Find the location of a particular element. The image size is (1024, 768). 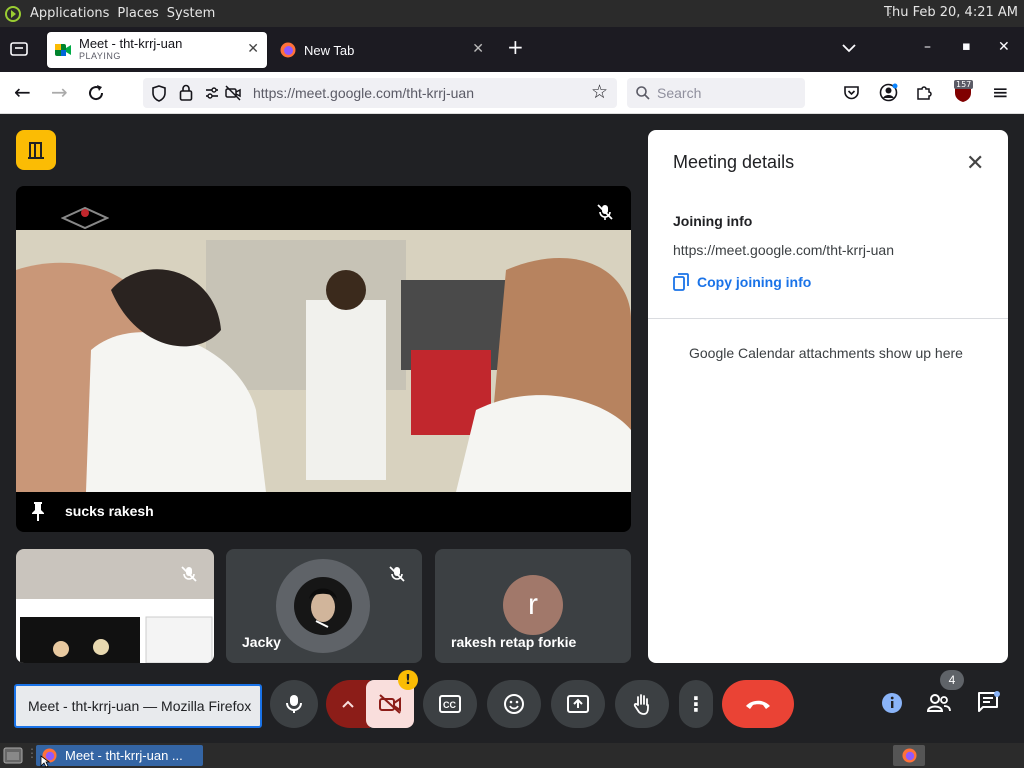

back-arrow-icon: ← is located at coordinates (22, 92).